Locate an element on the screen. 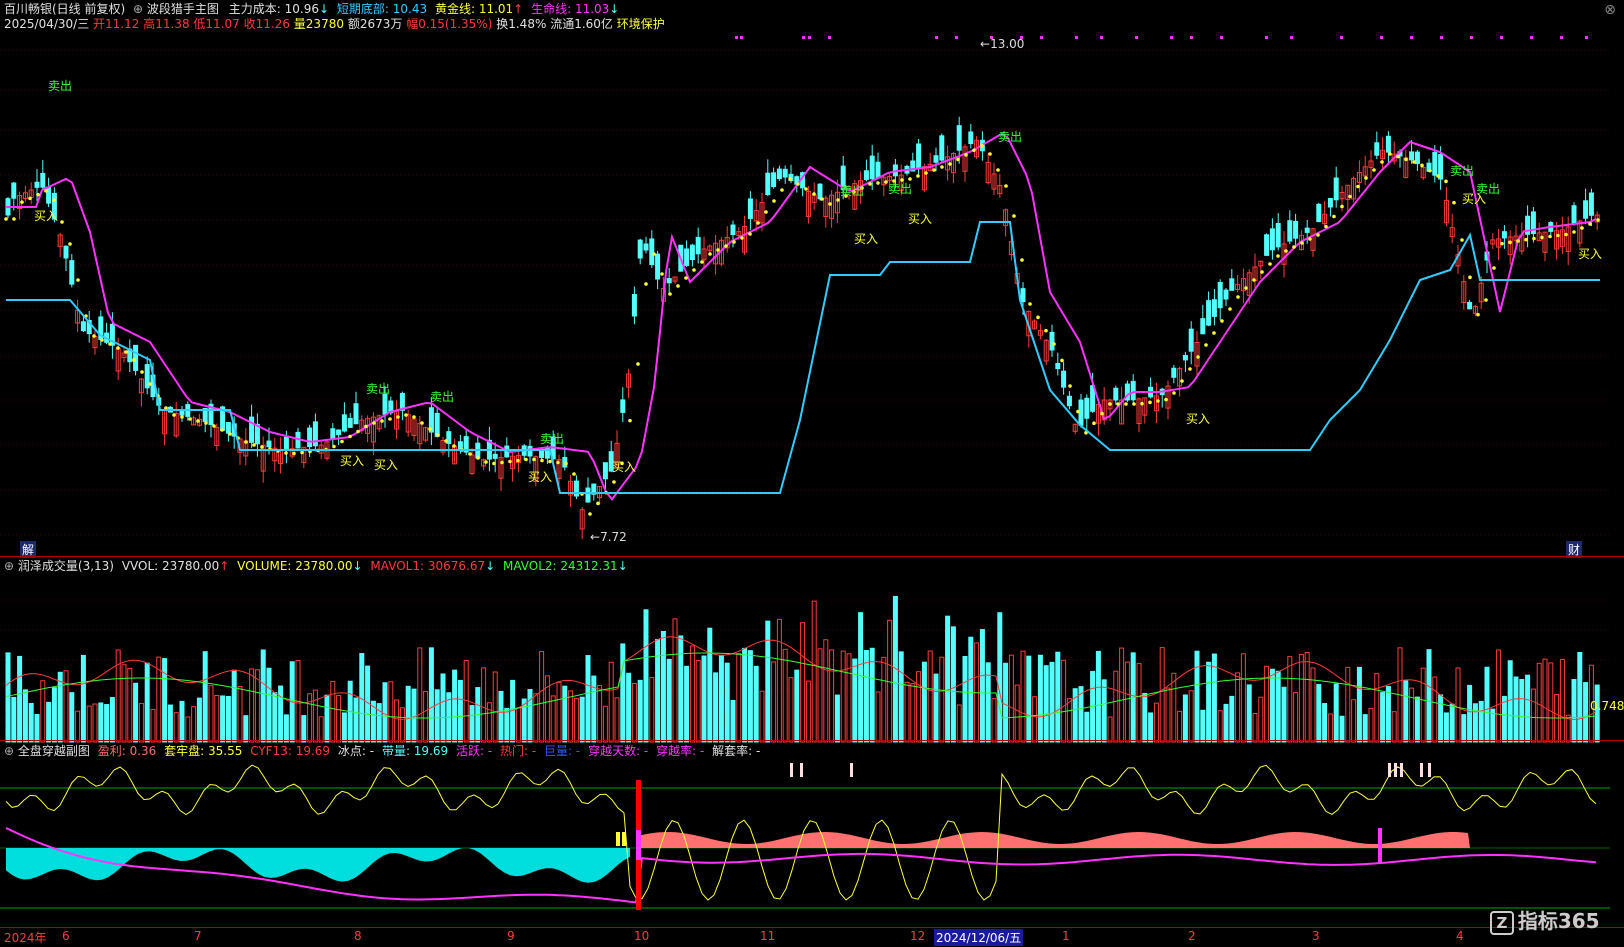 The image size is (1624, 947). belt-value: 带量: 19.69 is located at coordinates (415, 751).